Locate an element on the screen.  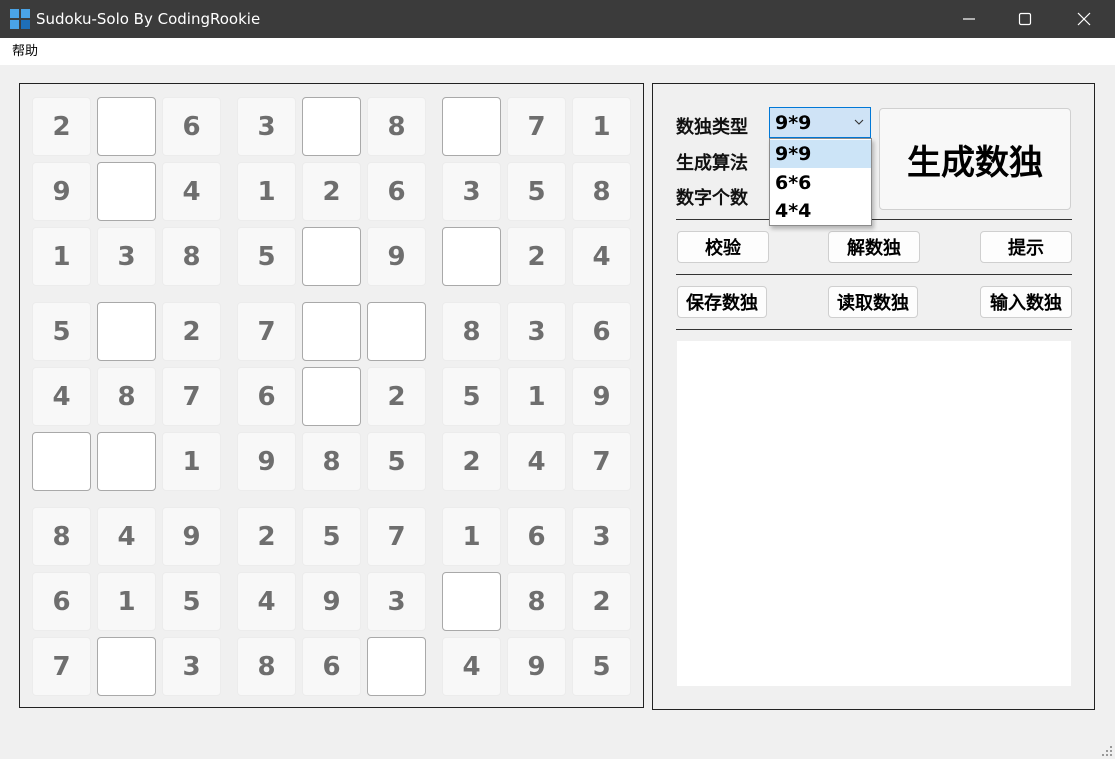
algo-label: 生成算法 is located at coordinates (712, 163).